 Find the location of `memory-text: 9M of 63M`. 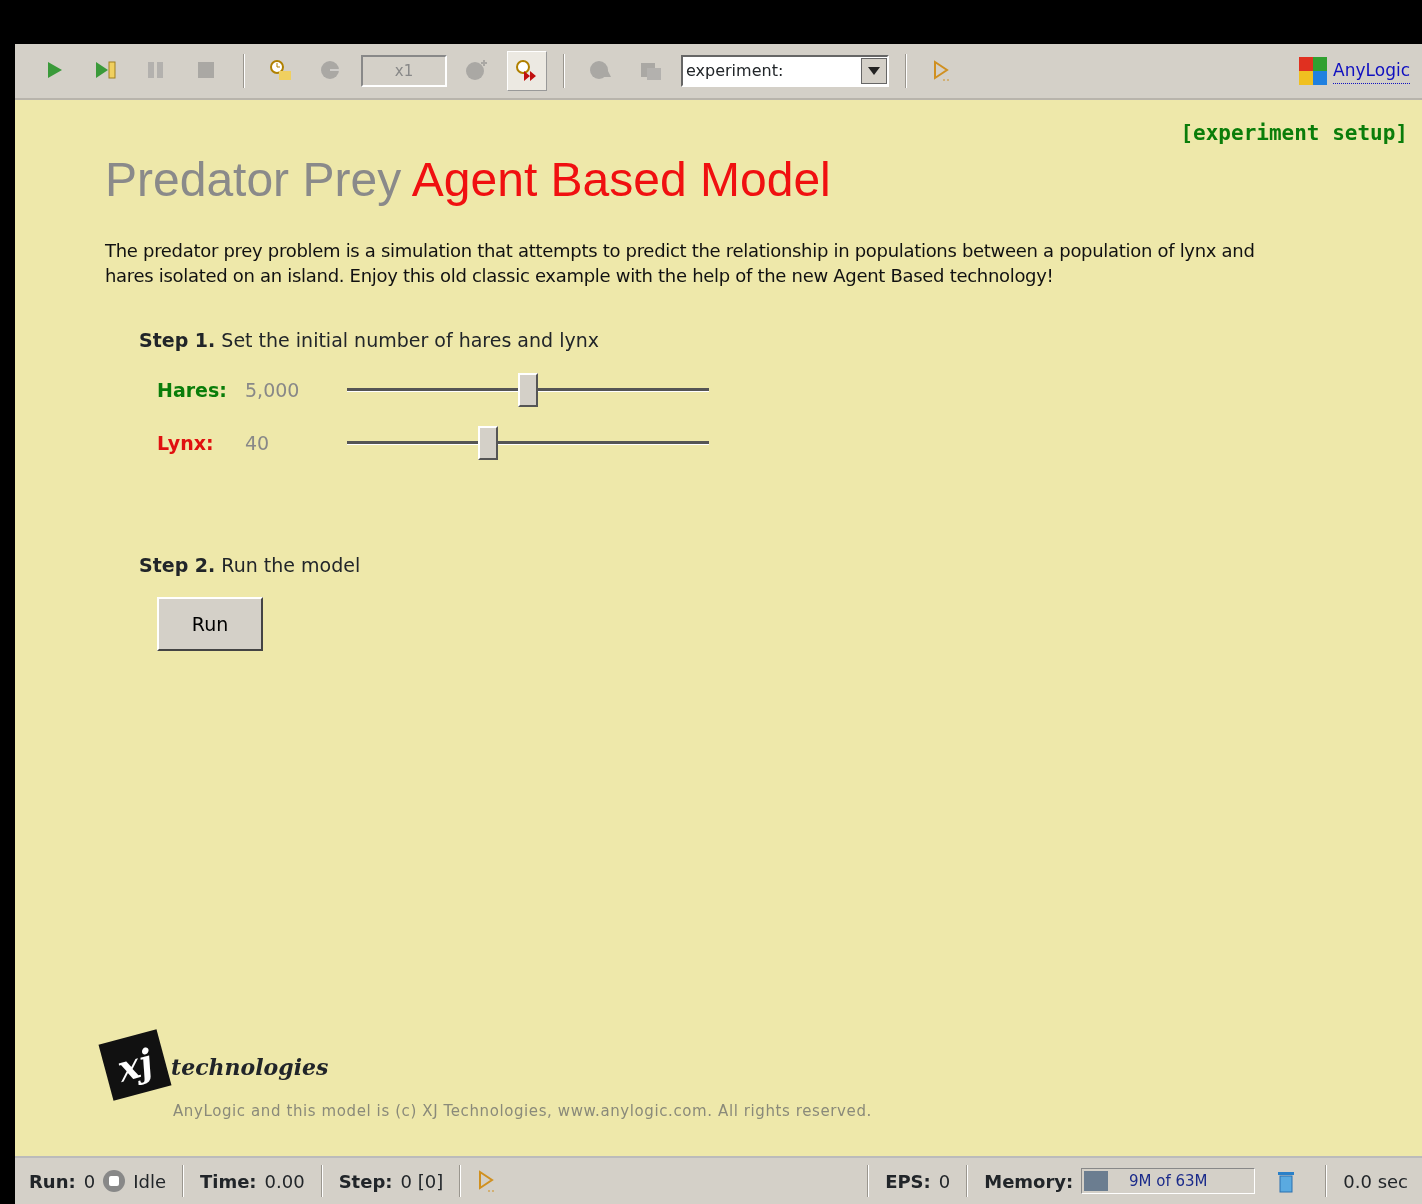

memory-text: 9M of 63M is located at coordinates (1168, 1181).